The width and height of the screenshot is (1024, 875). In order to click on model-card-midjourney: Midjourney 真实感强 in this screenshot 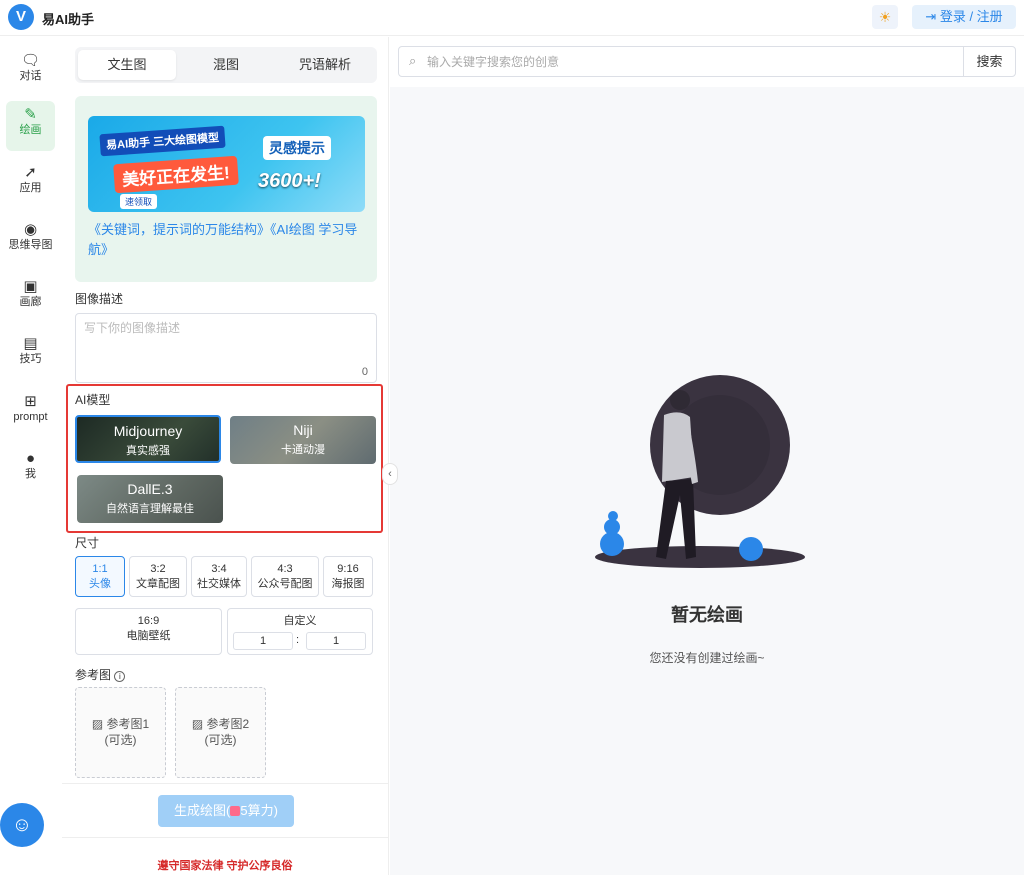, I will do `click(148, 439)`.